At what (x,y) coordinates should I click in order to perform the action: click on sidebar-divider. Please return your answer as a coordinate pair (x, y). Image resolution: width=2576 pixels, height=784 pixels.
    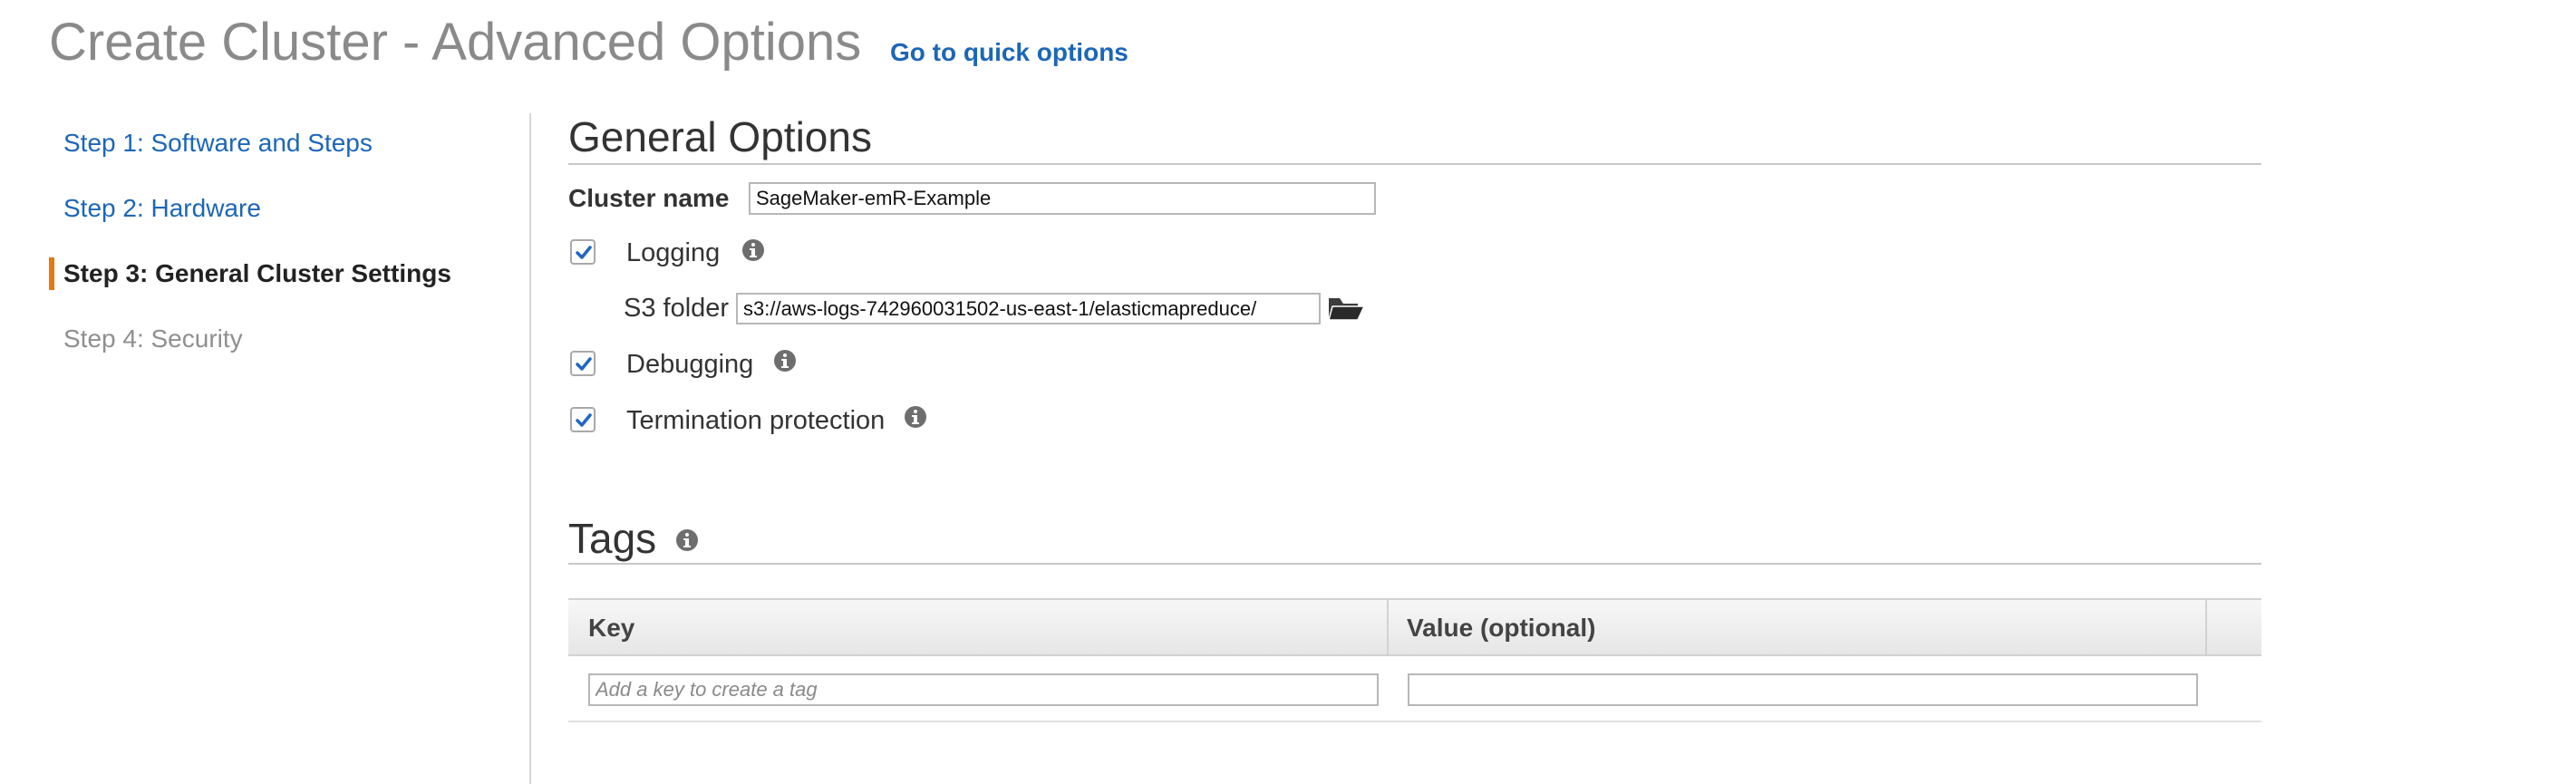
    Looking at the image, I should click on (530, 449).